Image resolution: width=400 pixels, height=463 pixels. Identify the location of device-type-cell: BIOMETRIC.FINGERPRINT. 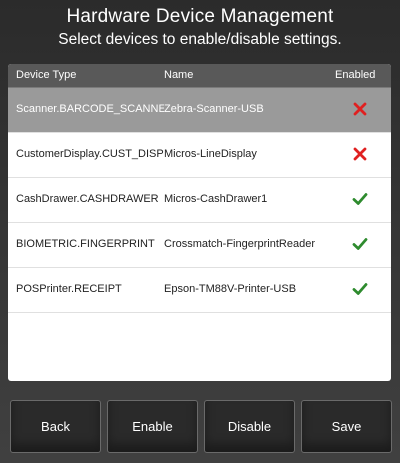
(85, 244).